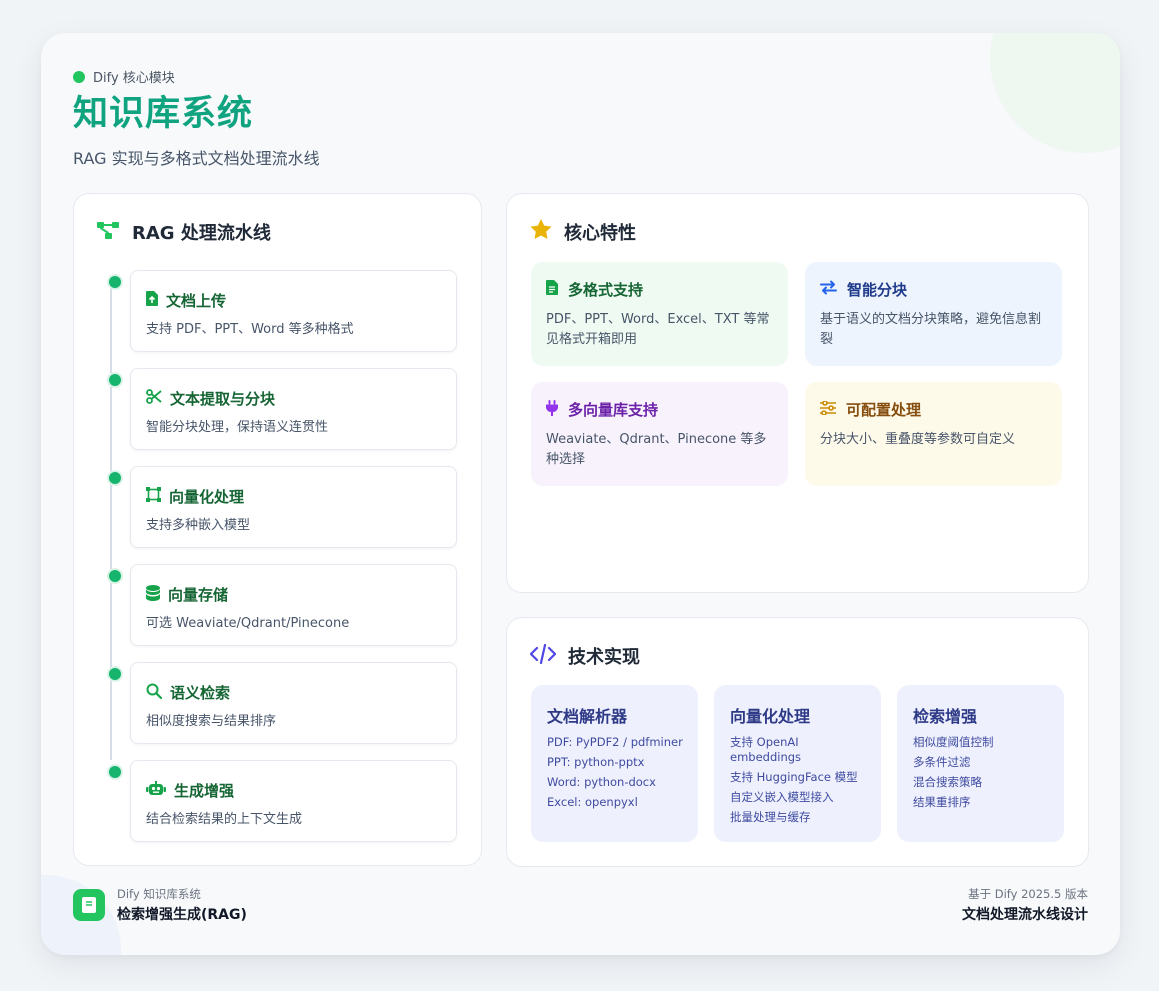  I want to click on tech-card-title: 检索增强, so click(945, 716).